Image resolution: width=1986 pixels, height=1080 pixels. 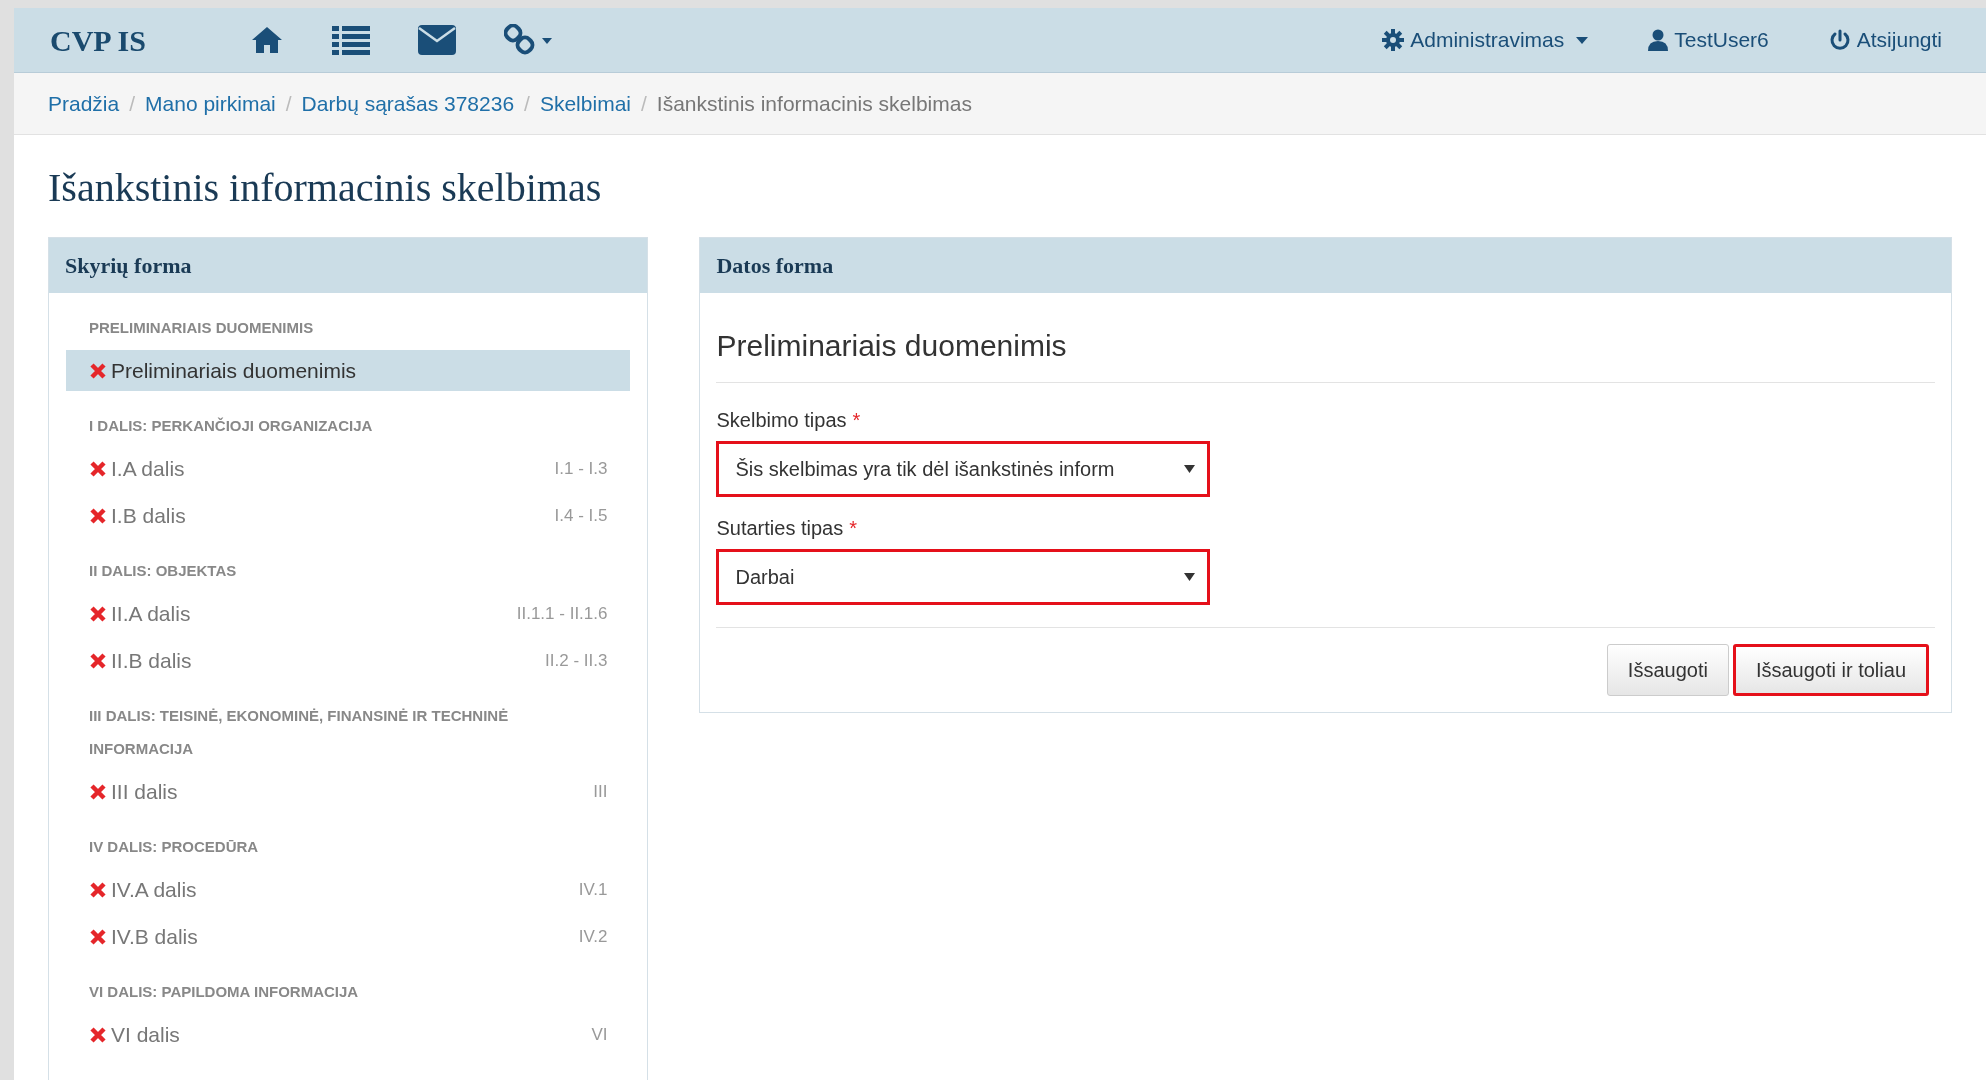 What do you see at coordinates (963, 469) in the screenshot?
I see `select-field: Šis skelbimas yra tik dėl išankstinės inform` at bounding box center [963, 469].